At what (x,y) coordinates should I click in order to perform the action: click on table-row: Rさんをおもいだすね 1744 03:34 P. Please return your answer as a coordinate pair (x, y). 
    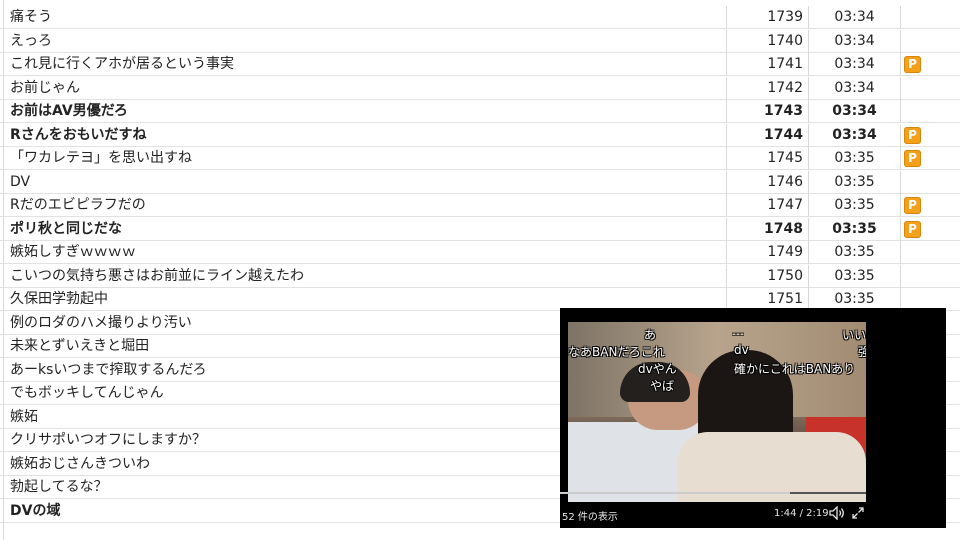
    Looking at the image, I should click on (480, 135).